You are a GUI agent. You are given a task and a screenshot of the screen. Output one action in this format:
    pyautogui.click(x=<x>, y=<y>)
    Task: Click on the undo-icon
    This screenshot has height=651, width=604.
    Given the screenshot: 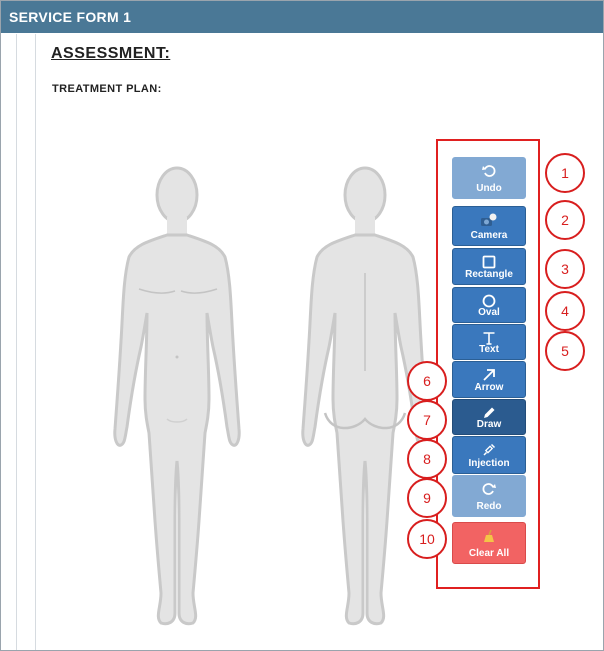 What is the action you would take?
    pyautogui.click(x=489, y=171)
    